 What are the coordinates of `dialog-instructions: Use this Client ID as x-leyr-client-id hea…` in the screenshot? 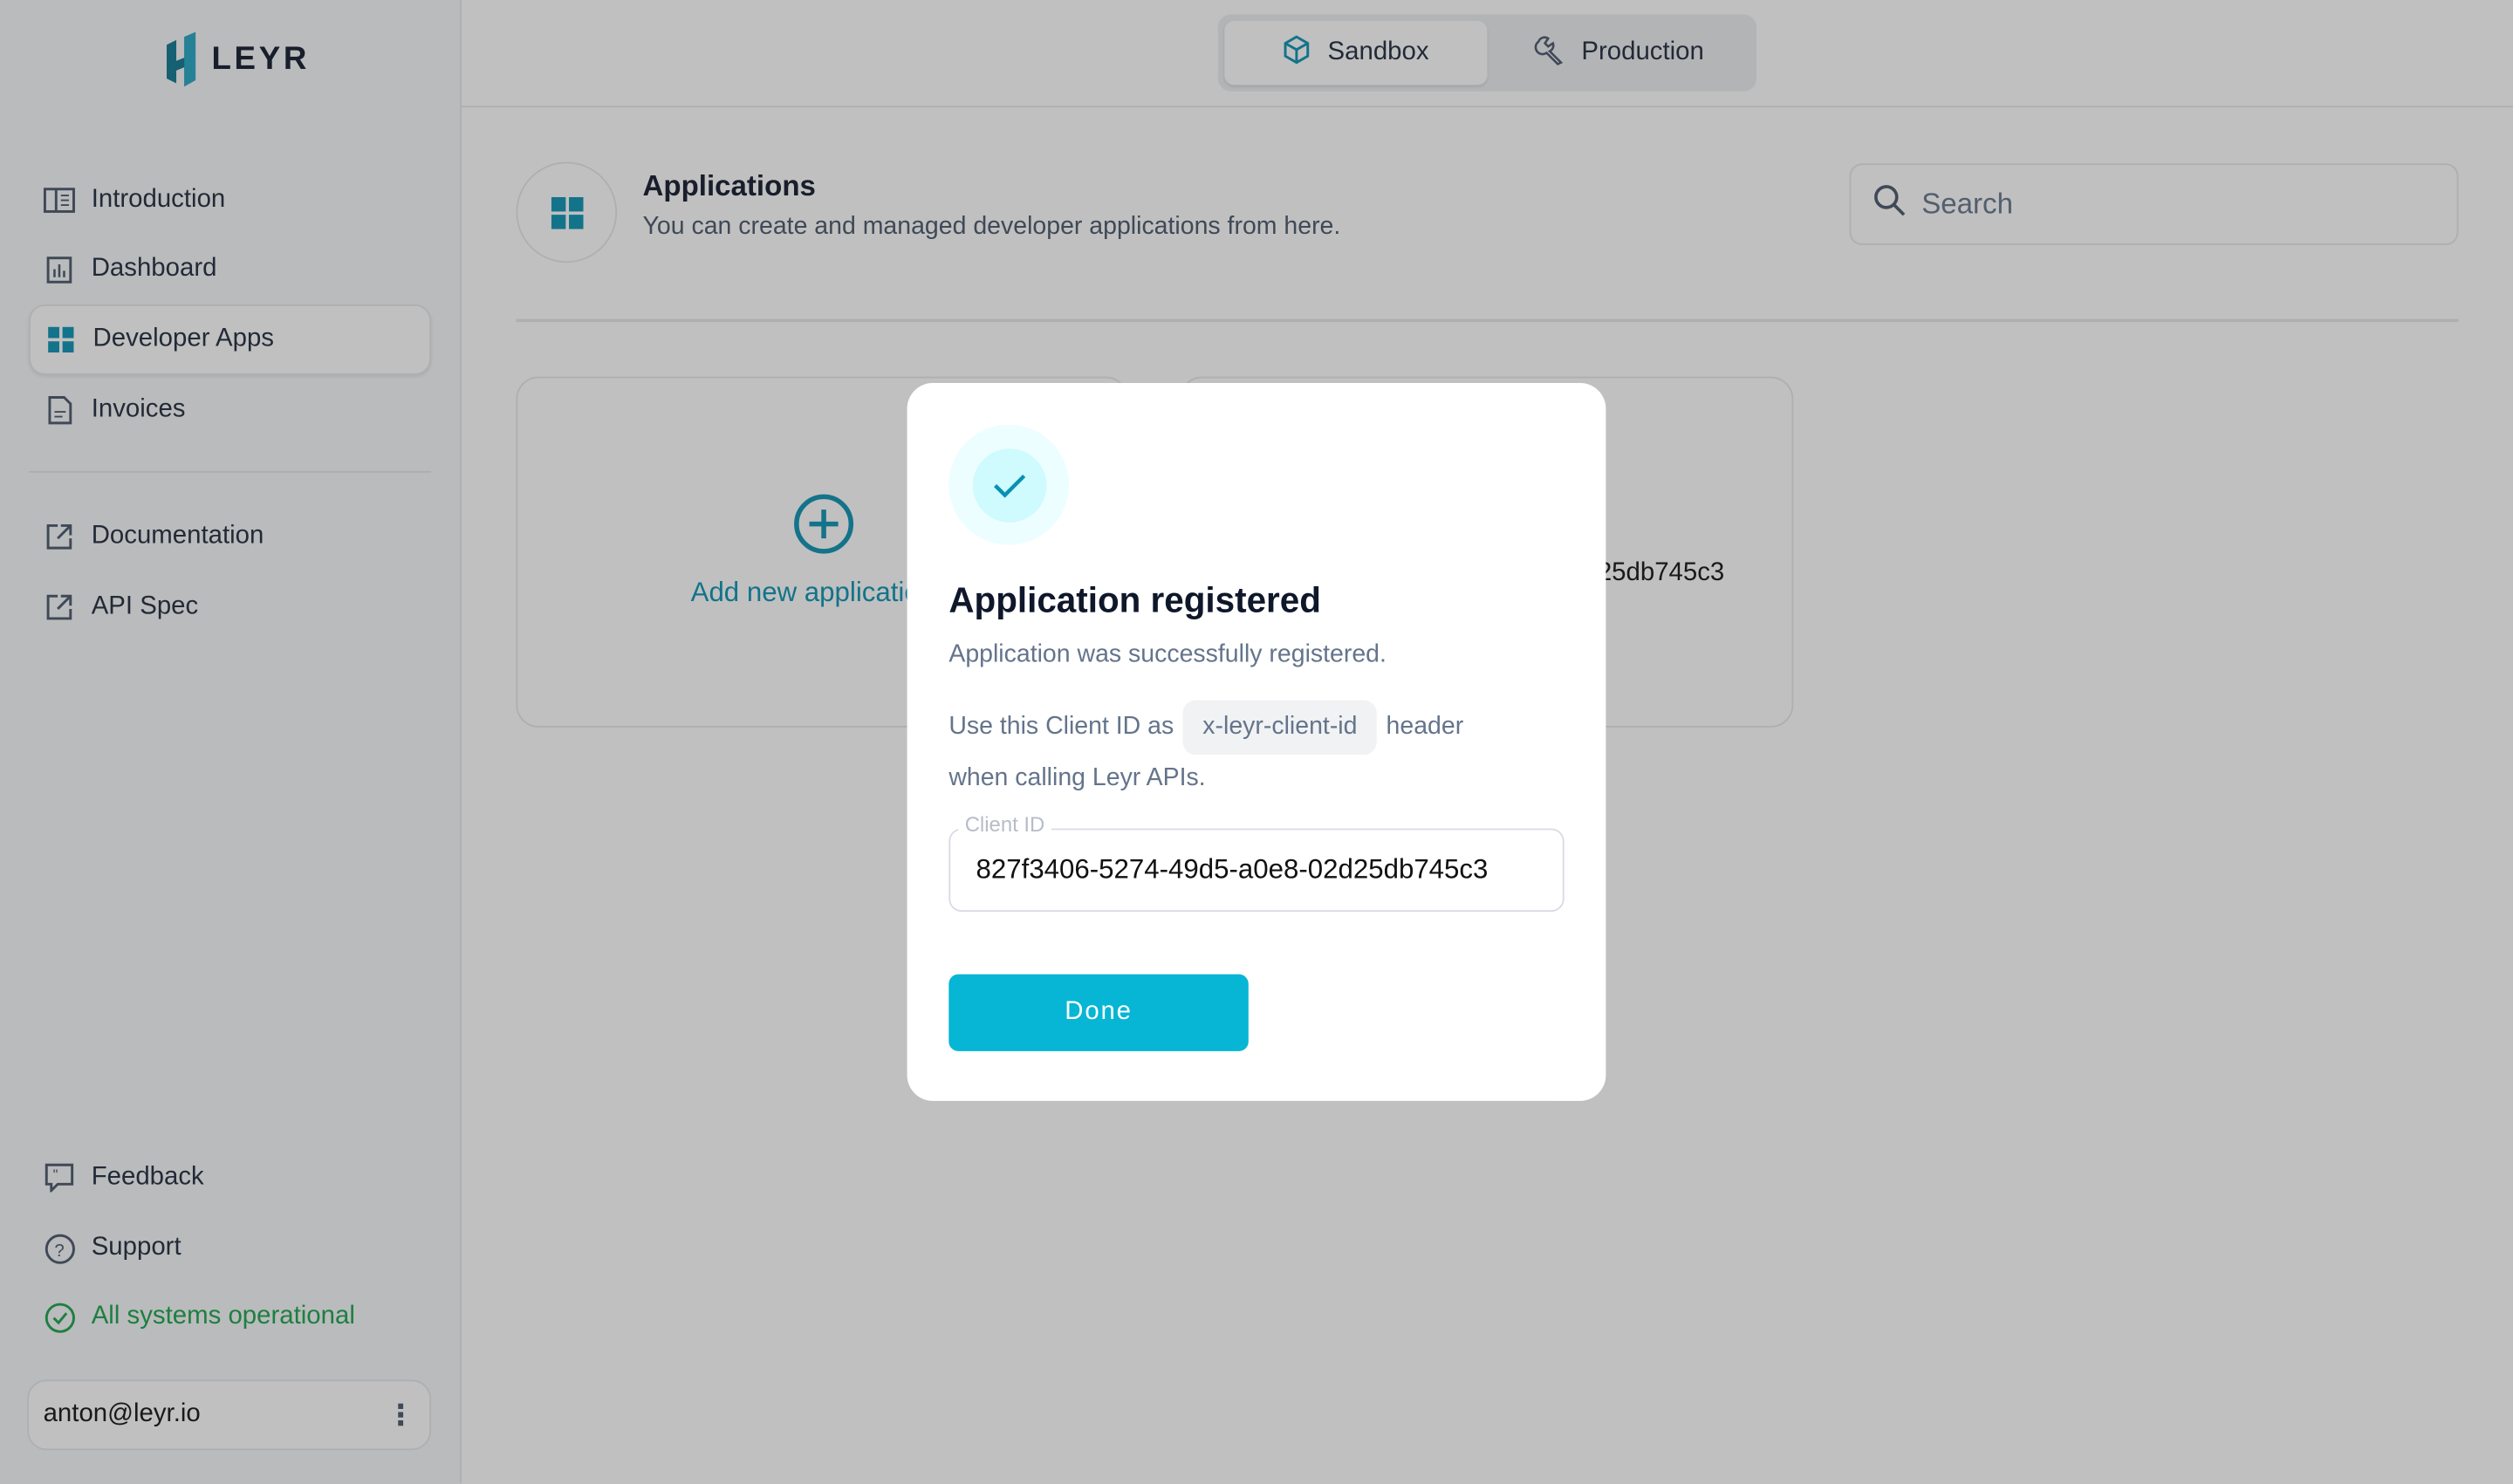 It's located at (1253, 752).